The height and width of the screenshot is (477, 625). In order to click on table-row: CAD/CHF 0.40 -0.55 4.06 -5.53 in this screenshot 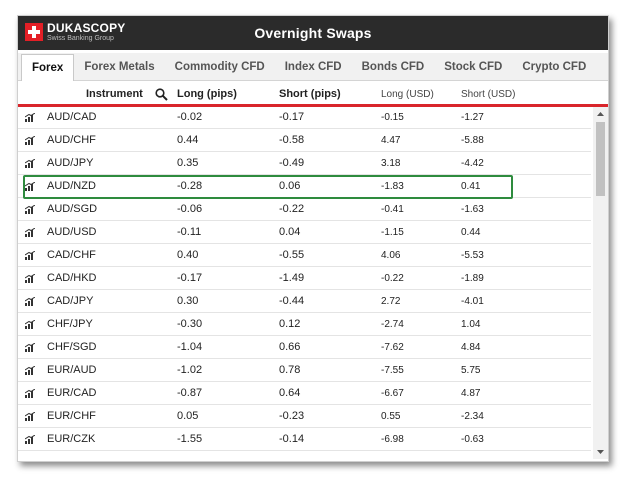, I will do `click(304, 255)`.